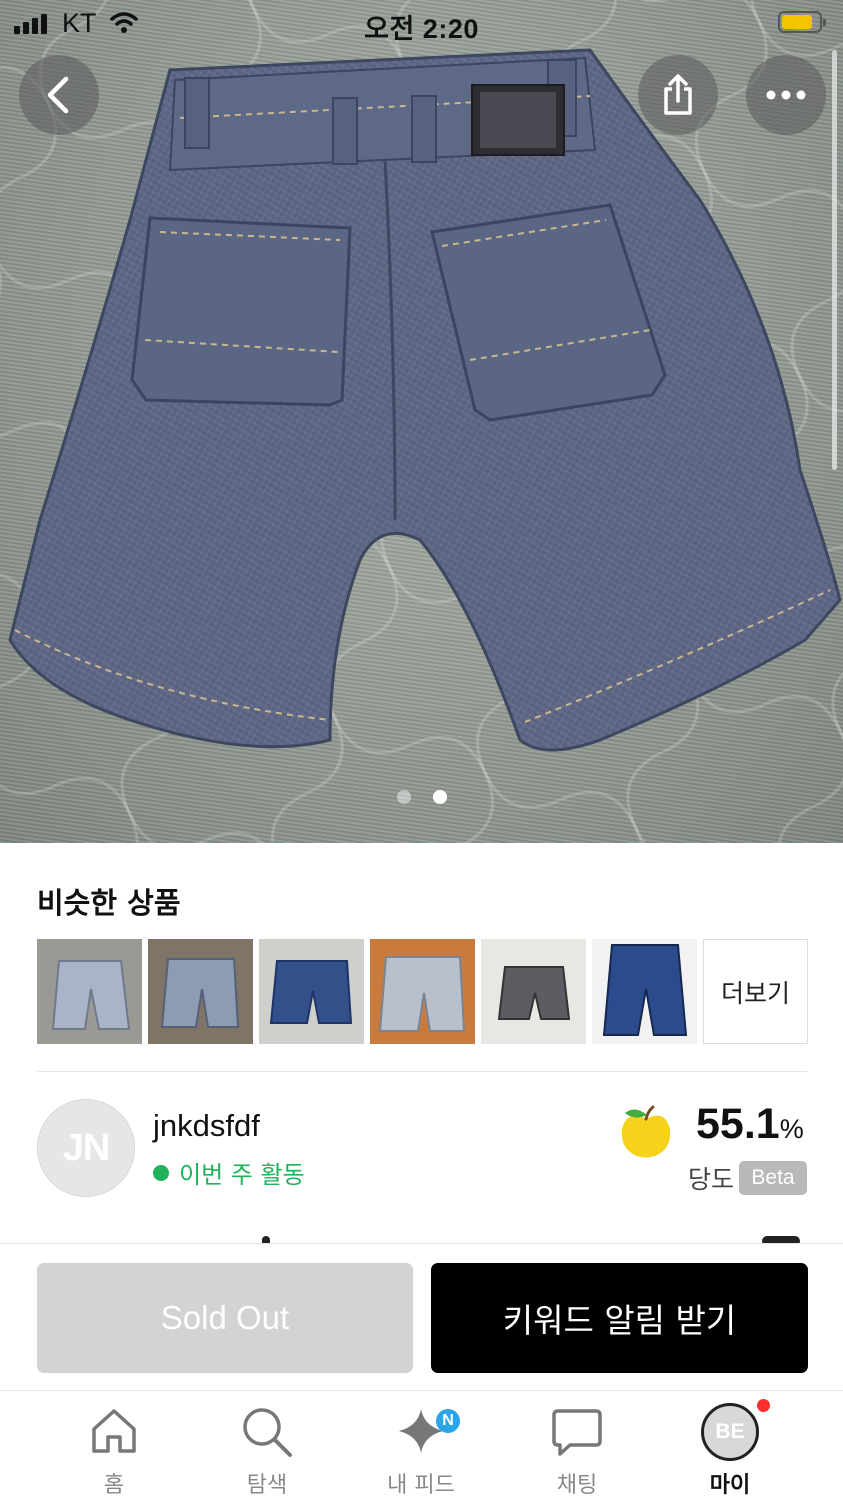 The width and height of the screenshot is (843, 1501). I want to click on sweetness-label: 당도, so click(711, 1179).